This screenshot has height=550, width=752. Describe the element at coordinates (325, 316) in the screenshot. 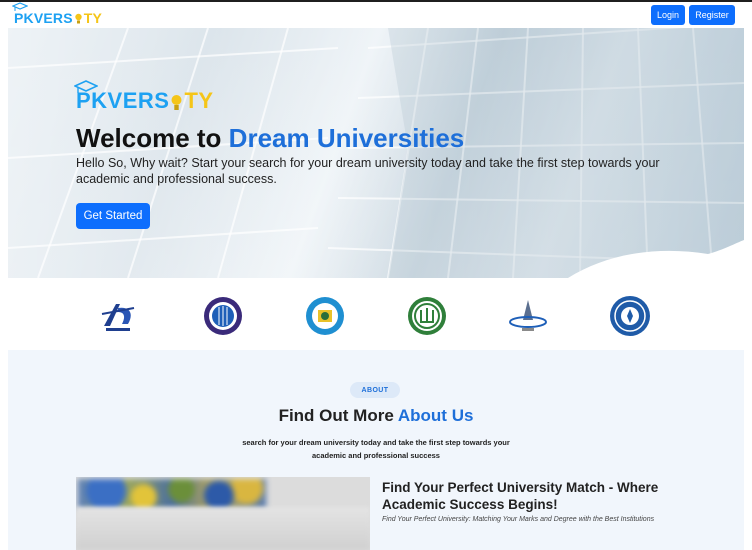

I see `arabic-university-logo` at that location.